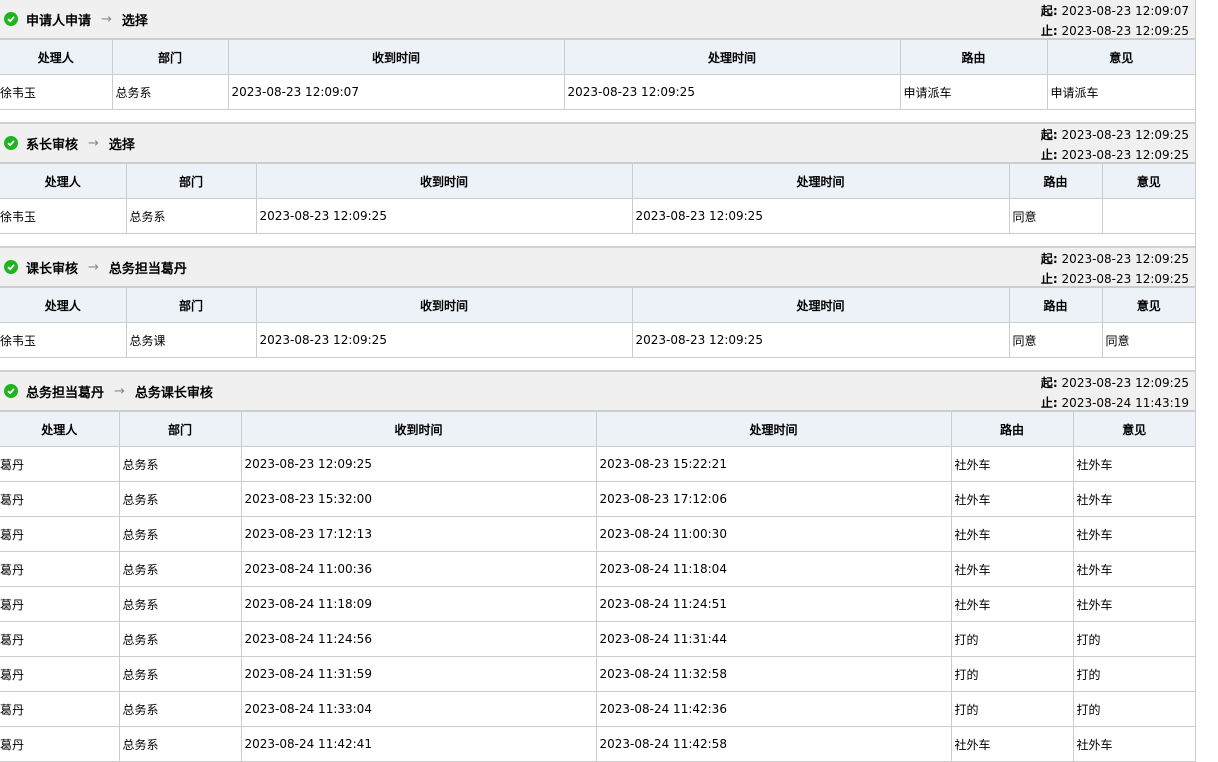 This screenshot has width=1218, height=762. What do you see at coordinates (1115, 31) in the screenshot?
I see `end-time: 止: 2023-08-23 12:09:25` at bounding box center [1115, 31].